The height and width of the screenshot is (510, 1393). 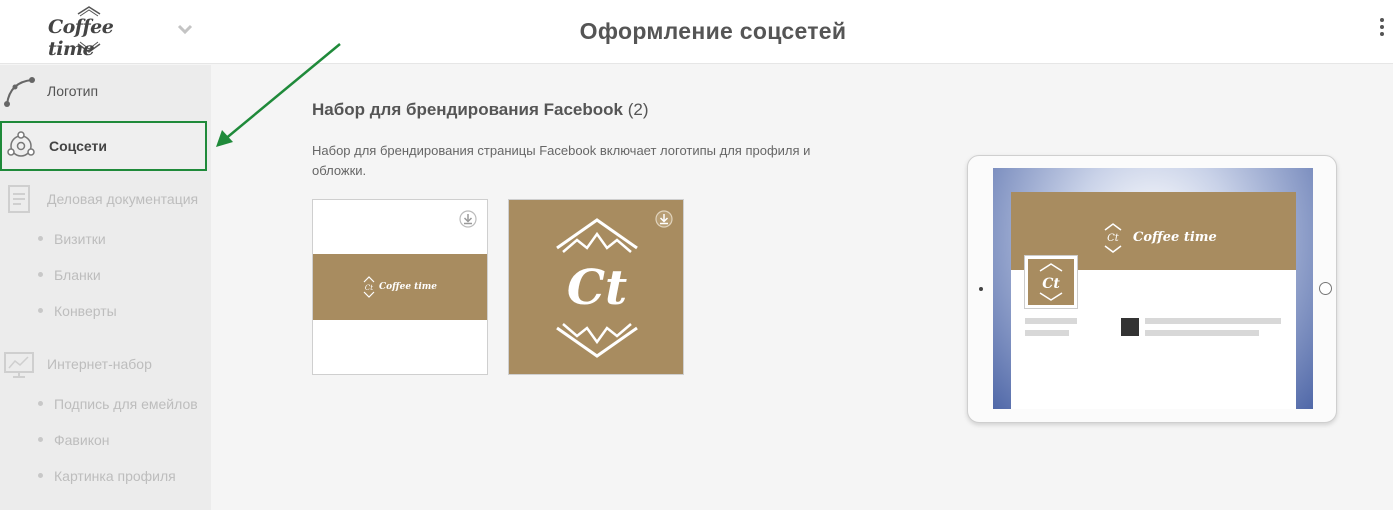 What do you see at coordinates (1153, 300) in the screenshot?
I see `facebook-page-mockup: Ct Coffee time Ct` at bounding box center [1153, 300].